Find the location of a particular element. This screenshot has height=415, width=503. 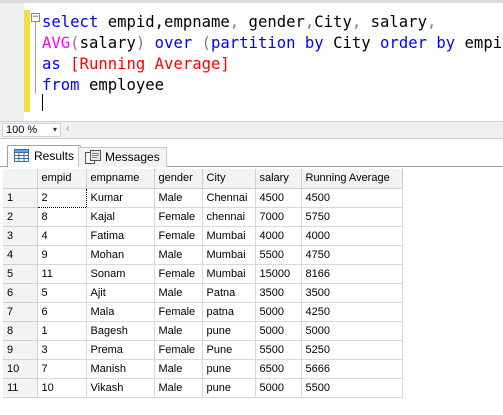

chevron-down-icon: ▾ is located at coordinates (55, 130).